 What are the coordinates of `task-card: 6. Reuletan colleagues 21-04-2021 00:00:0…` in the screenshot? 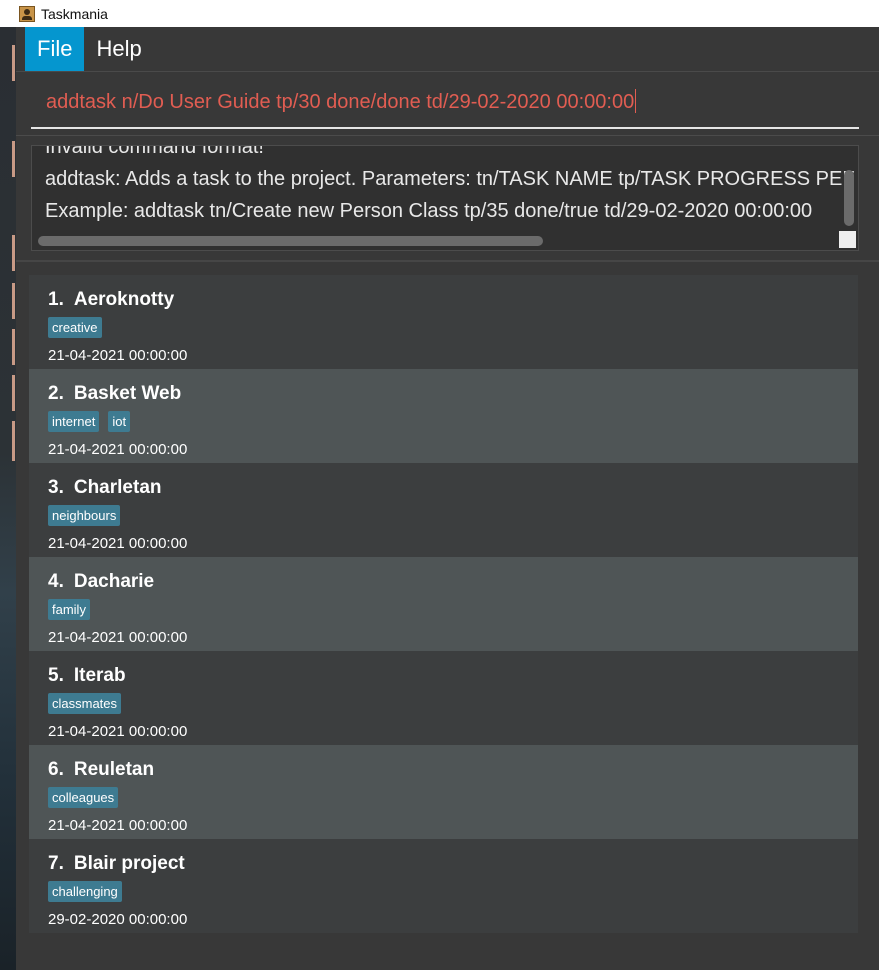 It's located at (443, 792).